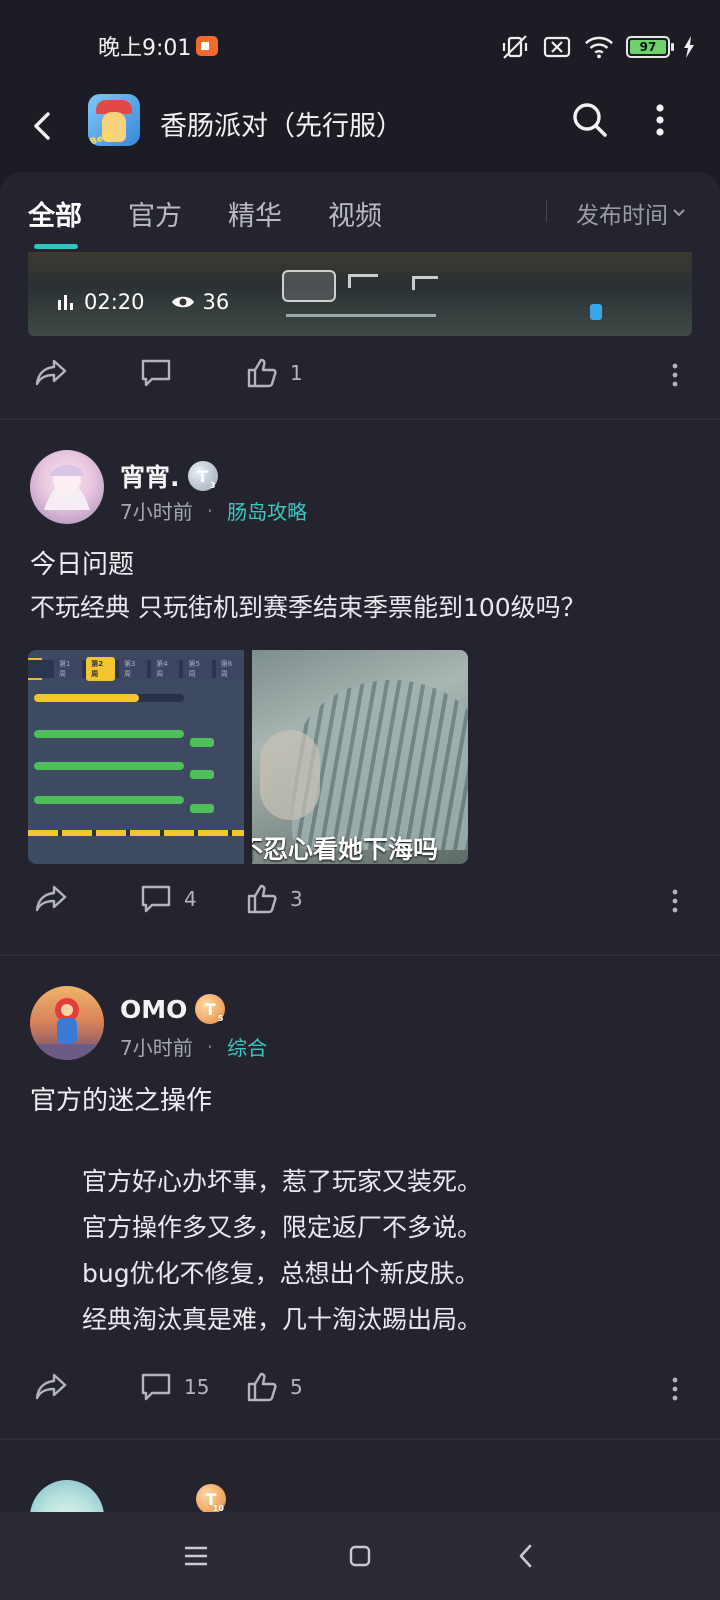 The image size is (720, 1600). I want to click on wifi-icon, so click(599, 47).